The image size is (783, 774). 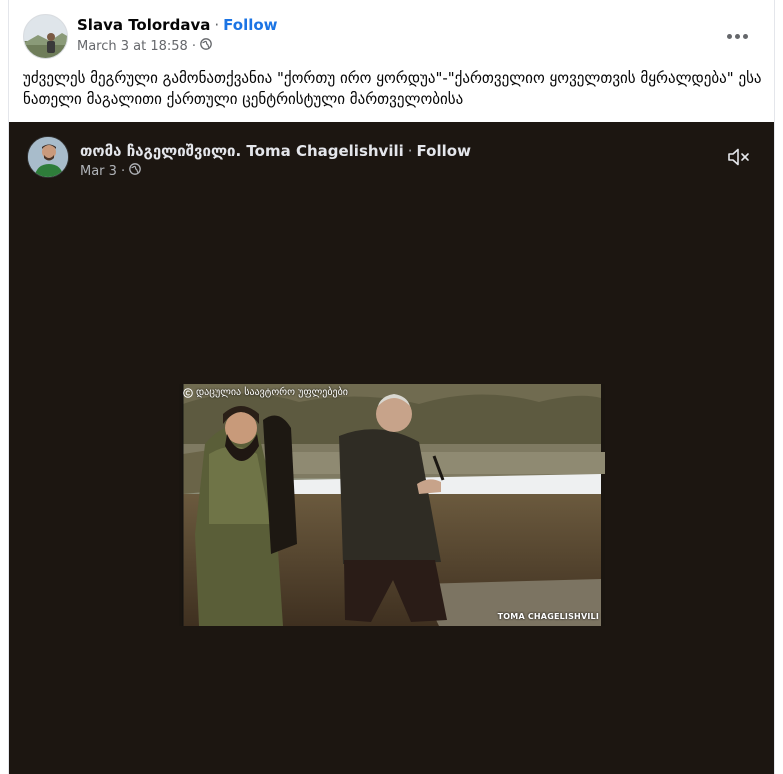 What do you see at coordinates (272, 392) in the screenshot?
I see `copyright-text: დაცულია საავტორო უფლებები` at bounding box center [272, 392].